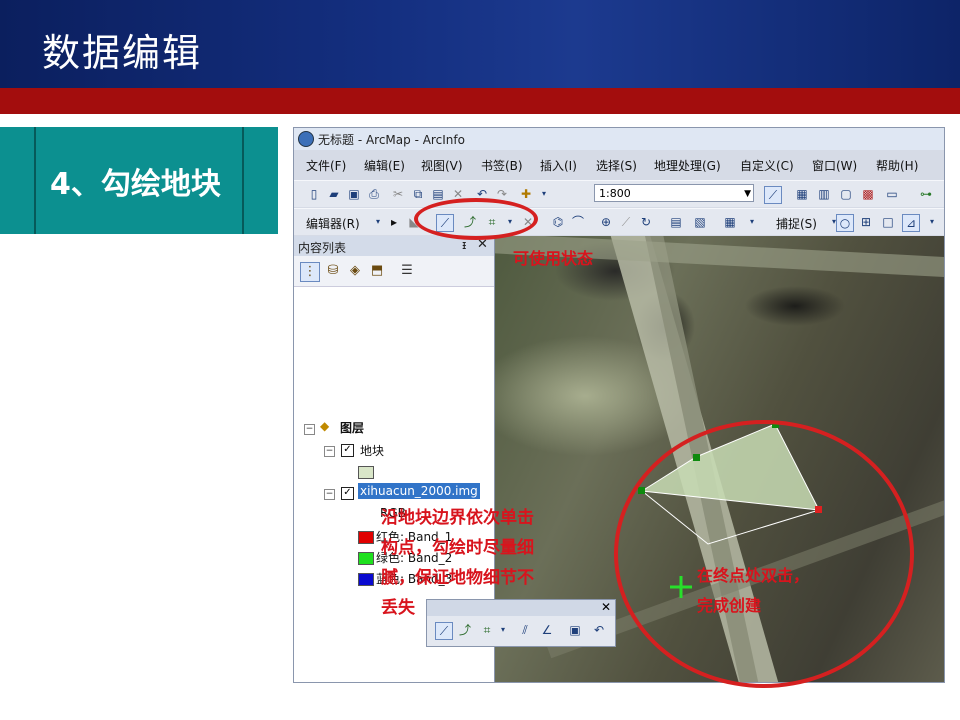  Describe the element at coordinates (544, 194) in the screenshot. I see `add-data-dropdown-icon: ▾` at that location.